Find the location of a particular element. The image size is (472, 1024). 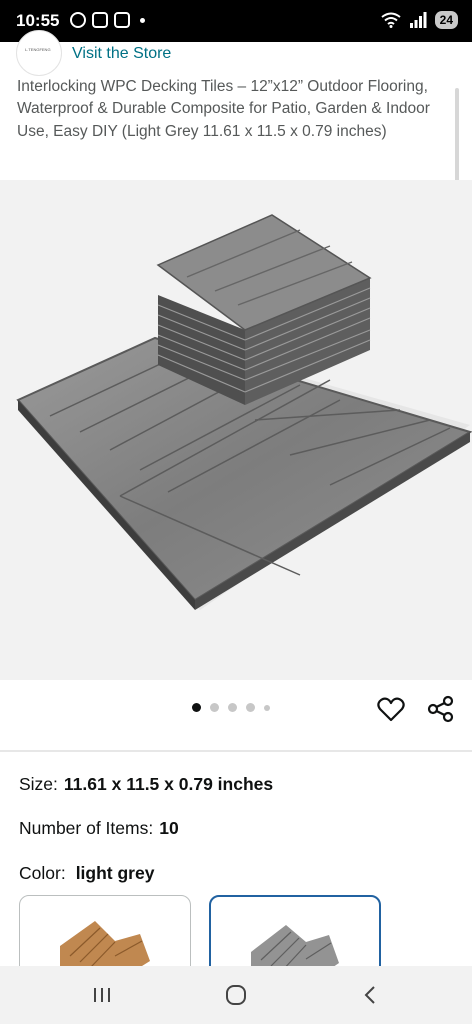

home-icon is located at coordinates (236, 995).